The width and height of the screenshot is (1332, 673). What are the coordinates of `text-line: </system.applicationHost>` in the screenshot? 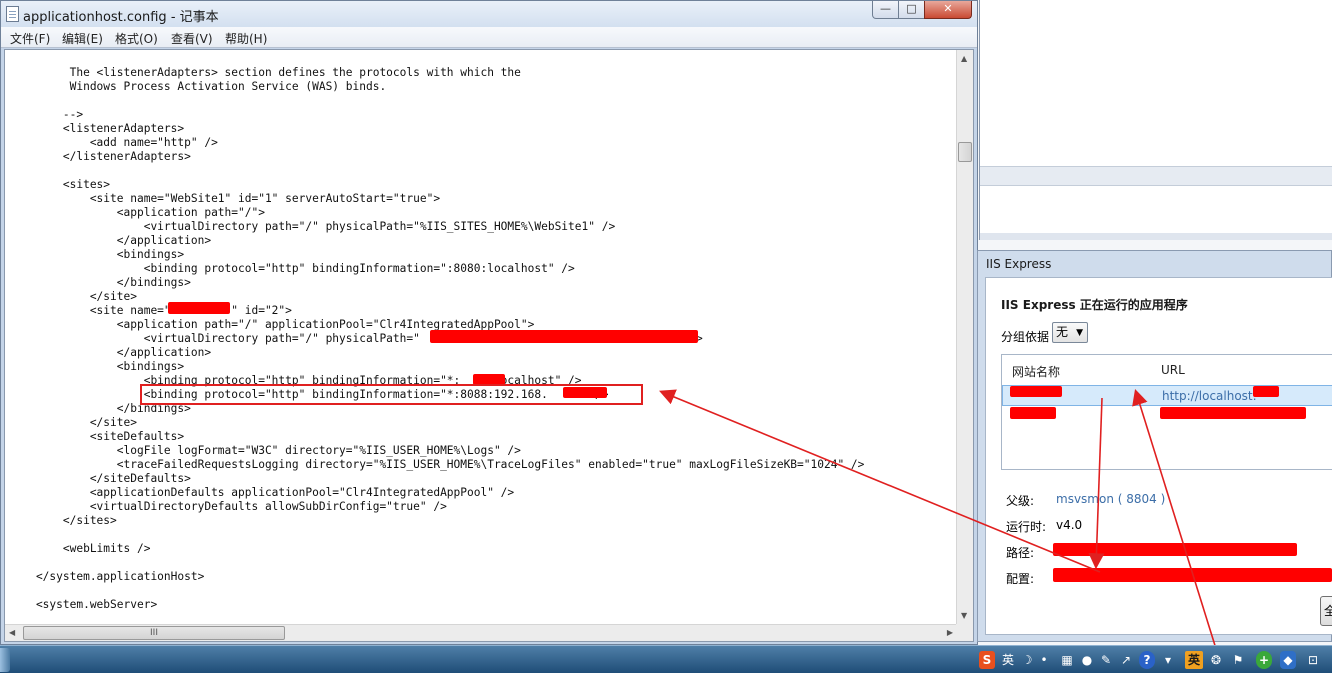 It's located at (107, 576).